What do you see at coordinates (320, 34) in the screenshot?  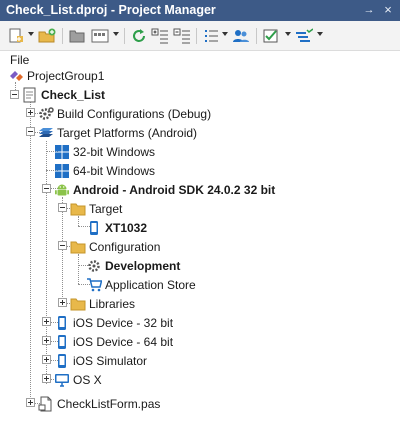 I see `sort-dropdown` at bounding box center [320, 34].